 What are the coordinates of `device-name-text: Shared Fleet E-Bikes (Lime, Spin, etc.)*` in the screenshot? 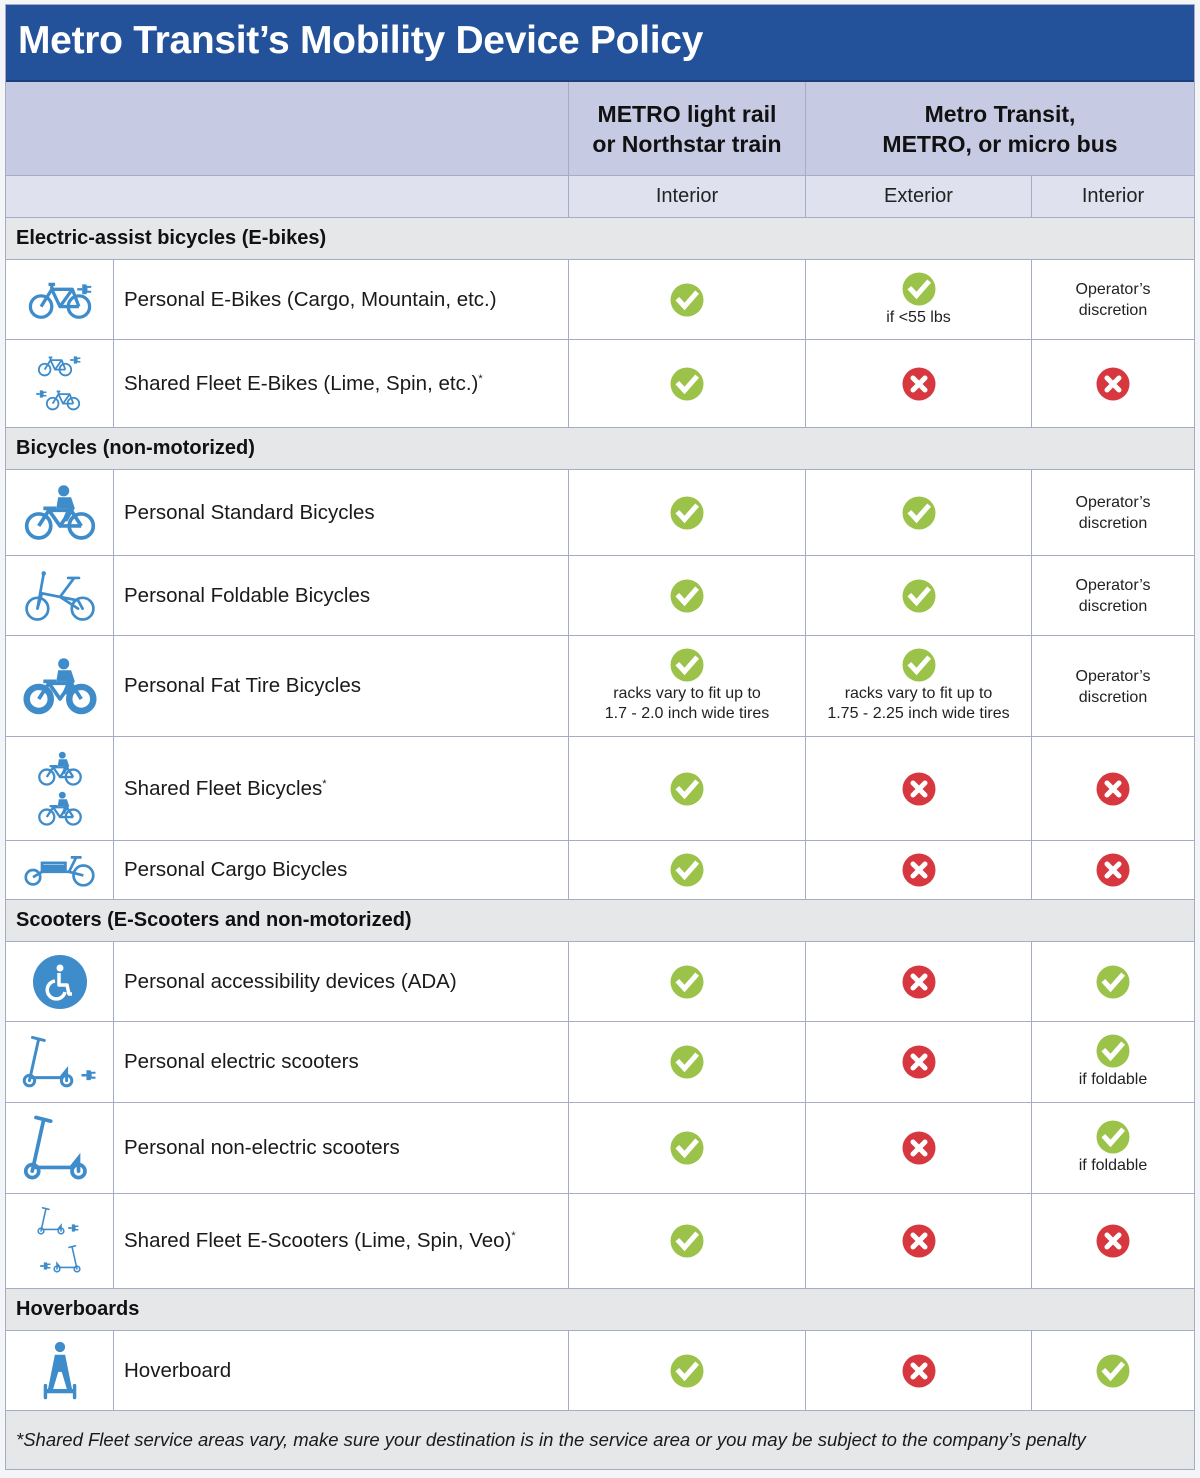 It's located at (303, 384).